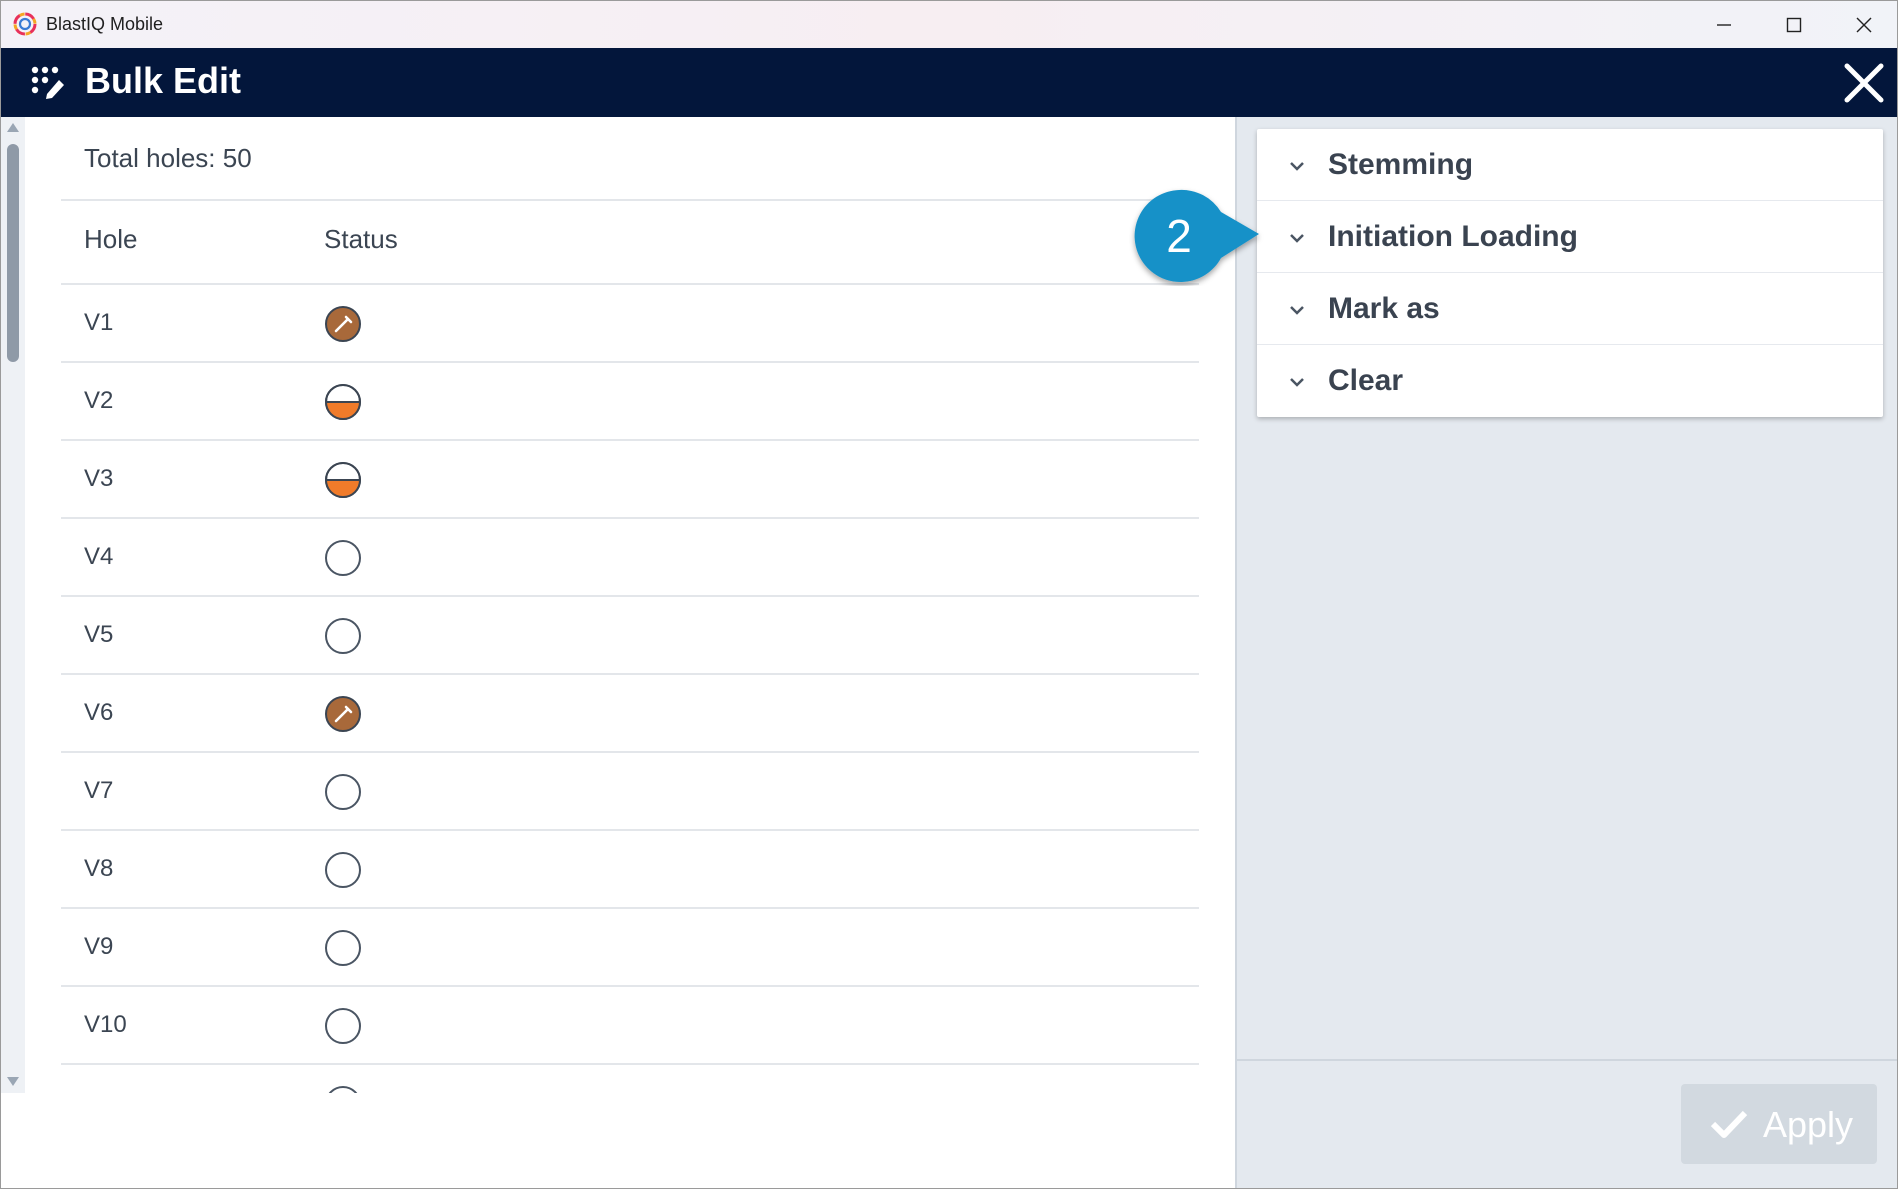 The height and width of the screenshot is (1189, 1898). Describe the element at coordinates (630, 792) in the screenshot. I see `table-row: V7` at that location.